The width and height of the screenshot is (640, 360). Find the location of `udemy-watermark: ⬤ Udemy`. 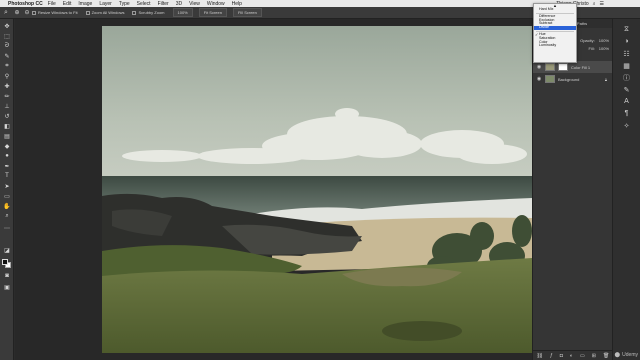

udemy-watermark: ⬤ Udemy is located at coordinates (626, 355).